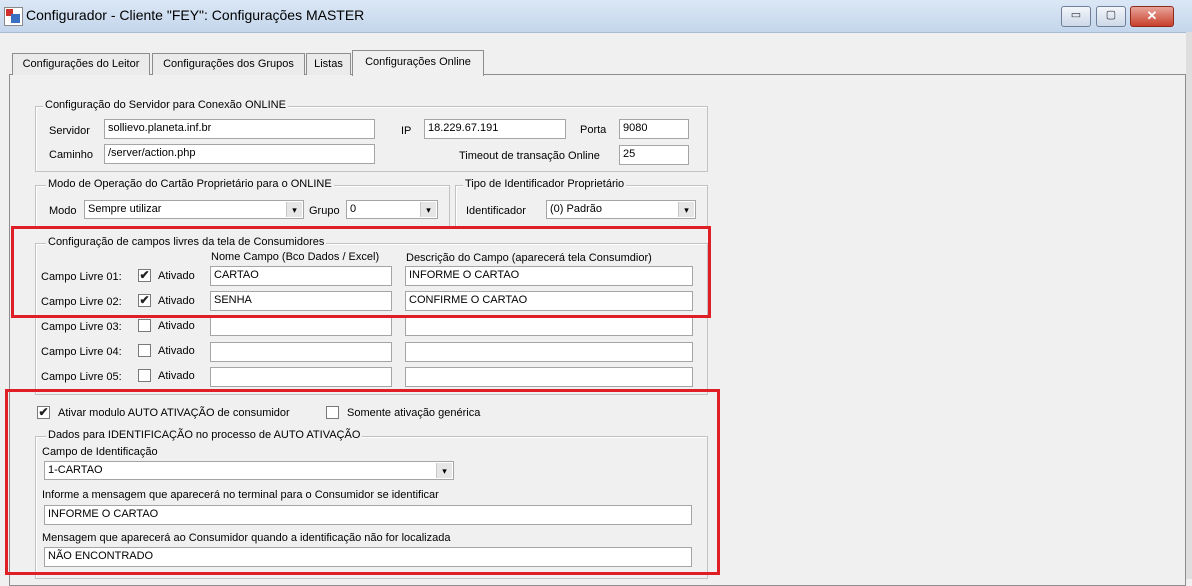  I want to click on porta-label: Porta, so click(593, 130).